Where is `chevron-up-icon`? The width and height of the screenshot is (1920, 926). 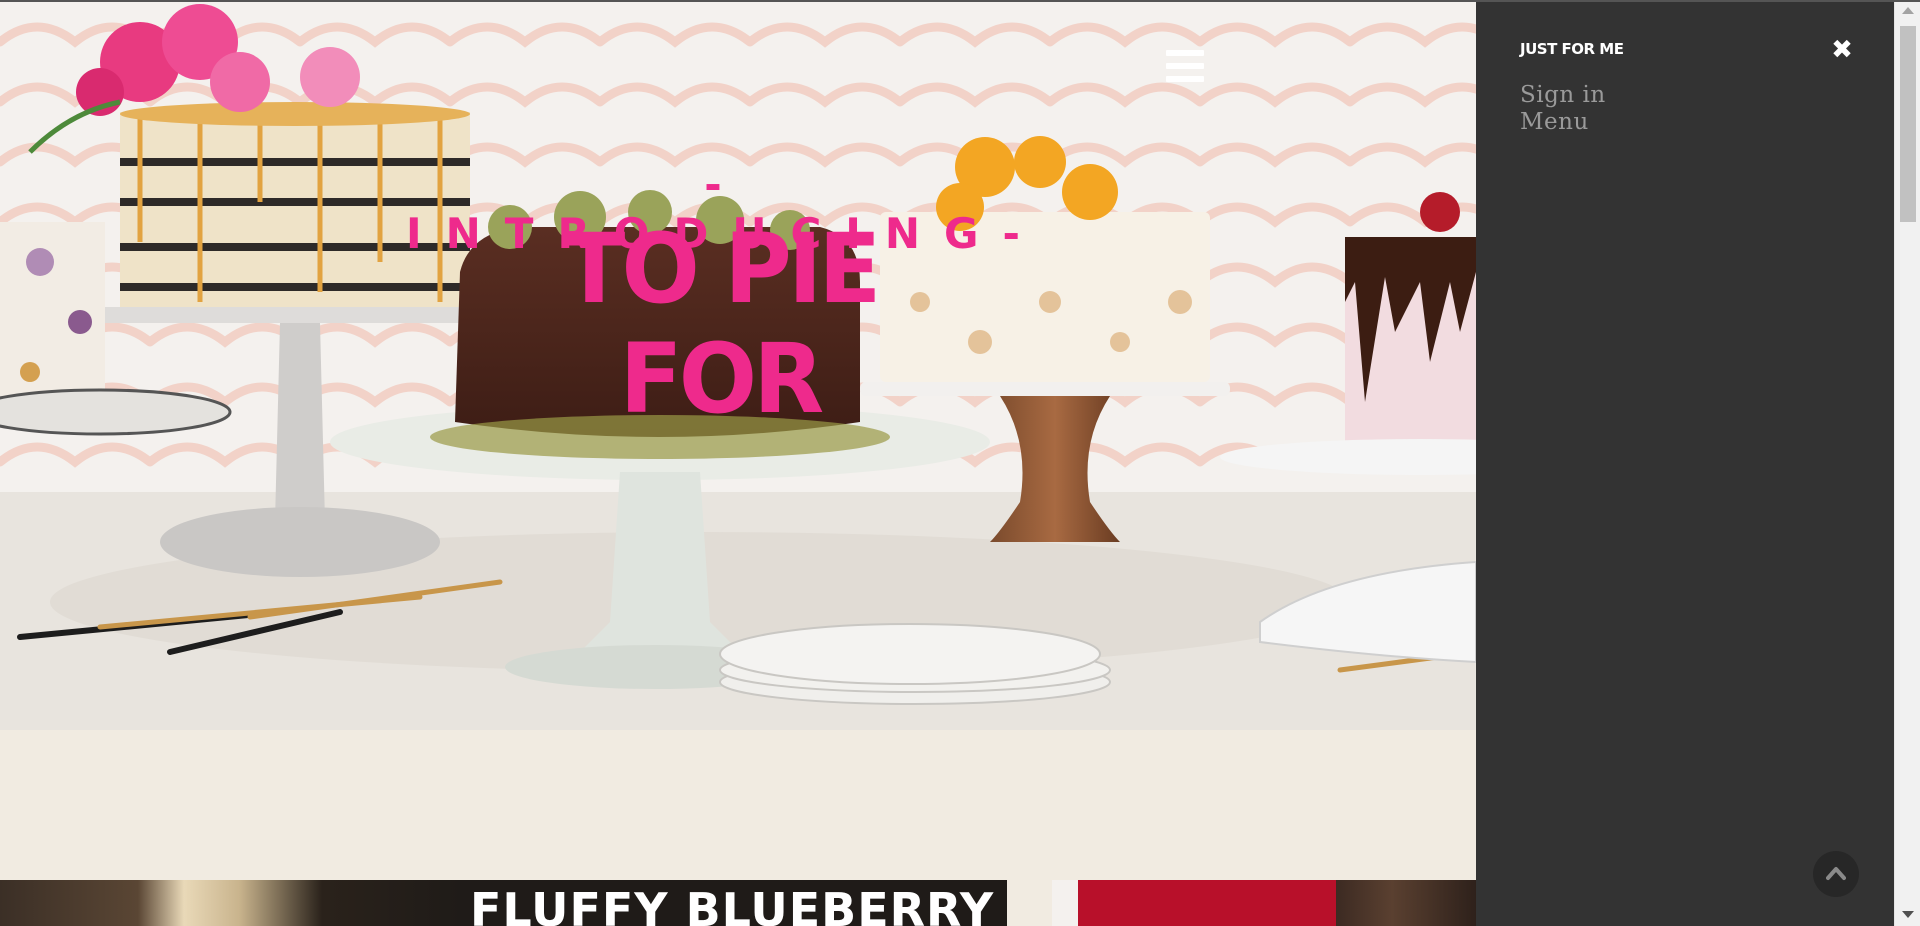 chevron-up-icon is located at coordinates (1836, 873).